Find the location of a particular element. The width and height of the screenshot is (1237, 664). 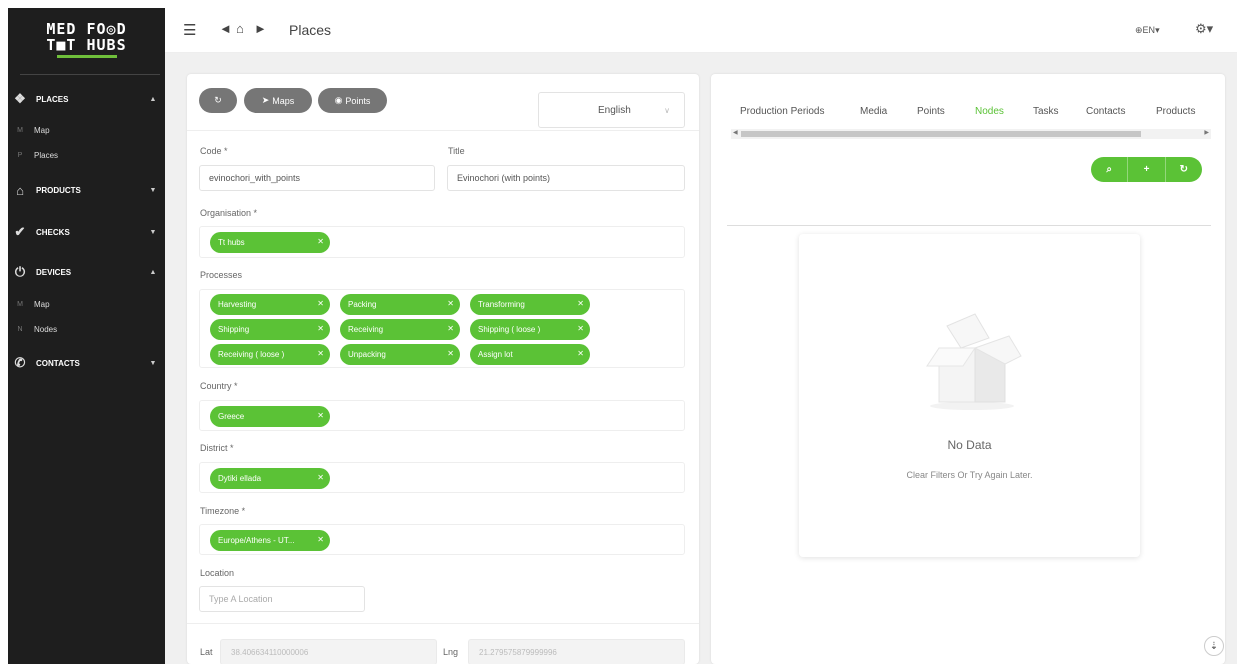

subitem-label: Places is located at coordinates (46, 155).